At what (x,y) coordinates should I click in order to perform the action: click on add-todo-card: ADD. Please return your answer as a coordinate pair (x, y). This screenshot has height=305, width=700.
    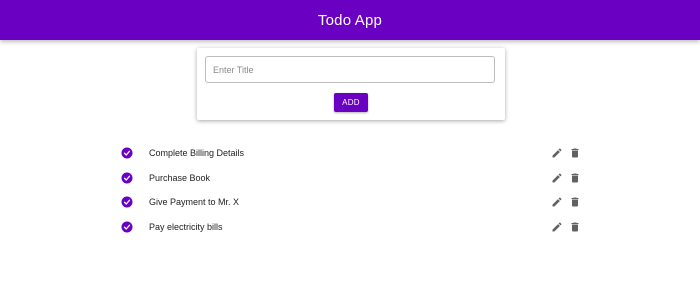
    Looking at the image, I should click on (351, 84).